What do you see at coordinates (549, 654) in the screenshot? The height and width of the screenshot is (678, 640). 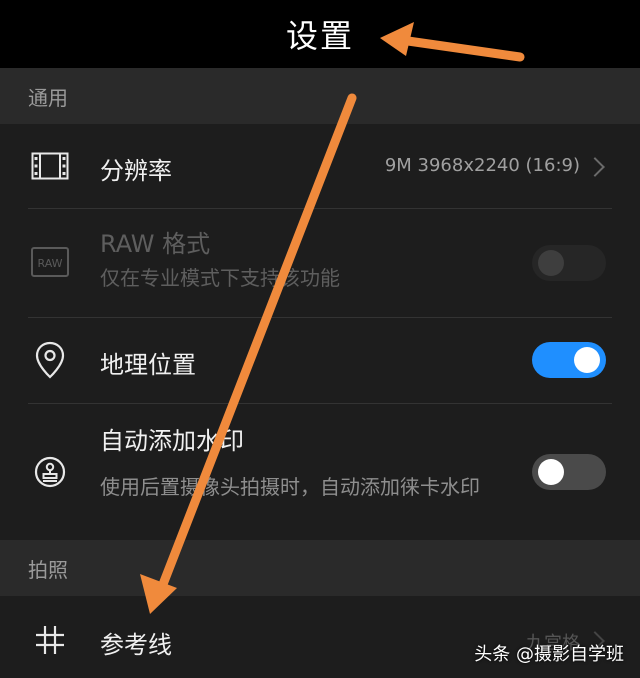 I see `source-watermark: 头条 @摄影自学班` at bounding box center [549, 654].